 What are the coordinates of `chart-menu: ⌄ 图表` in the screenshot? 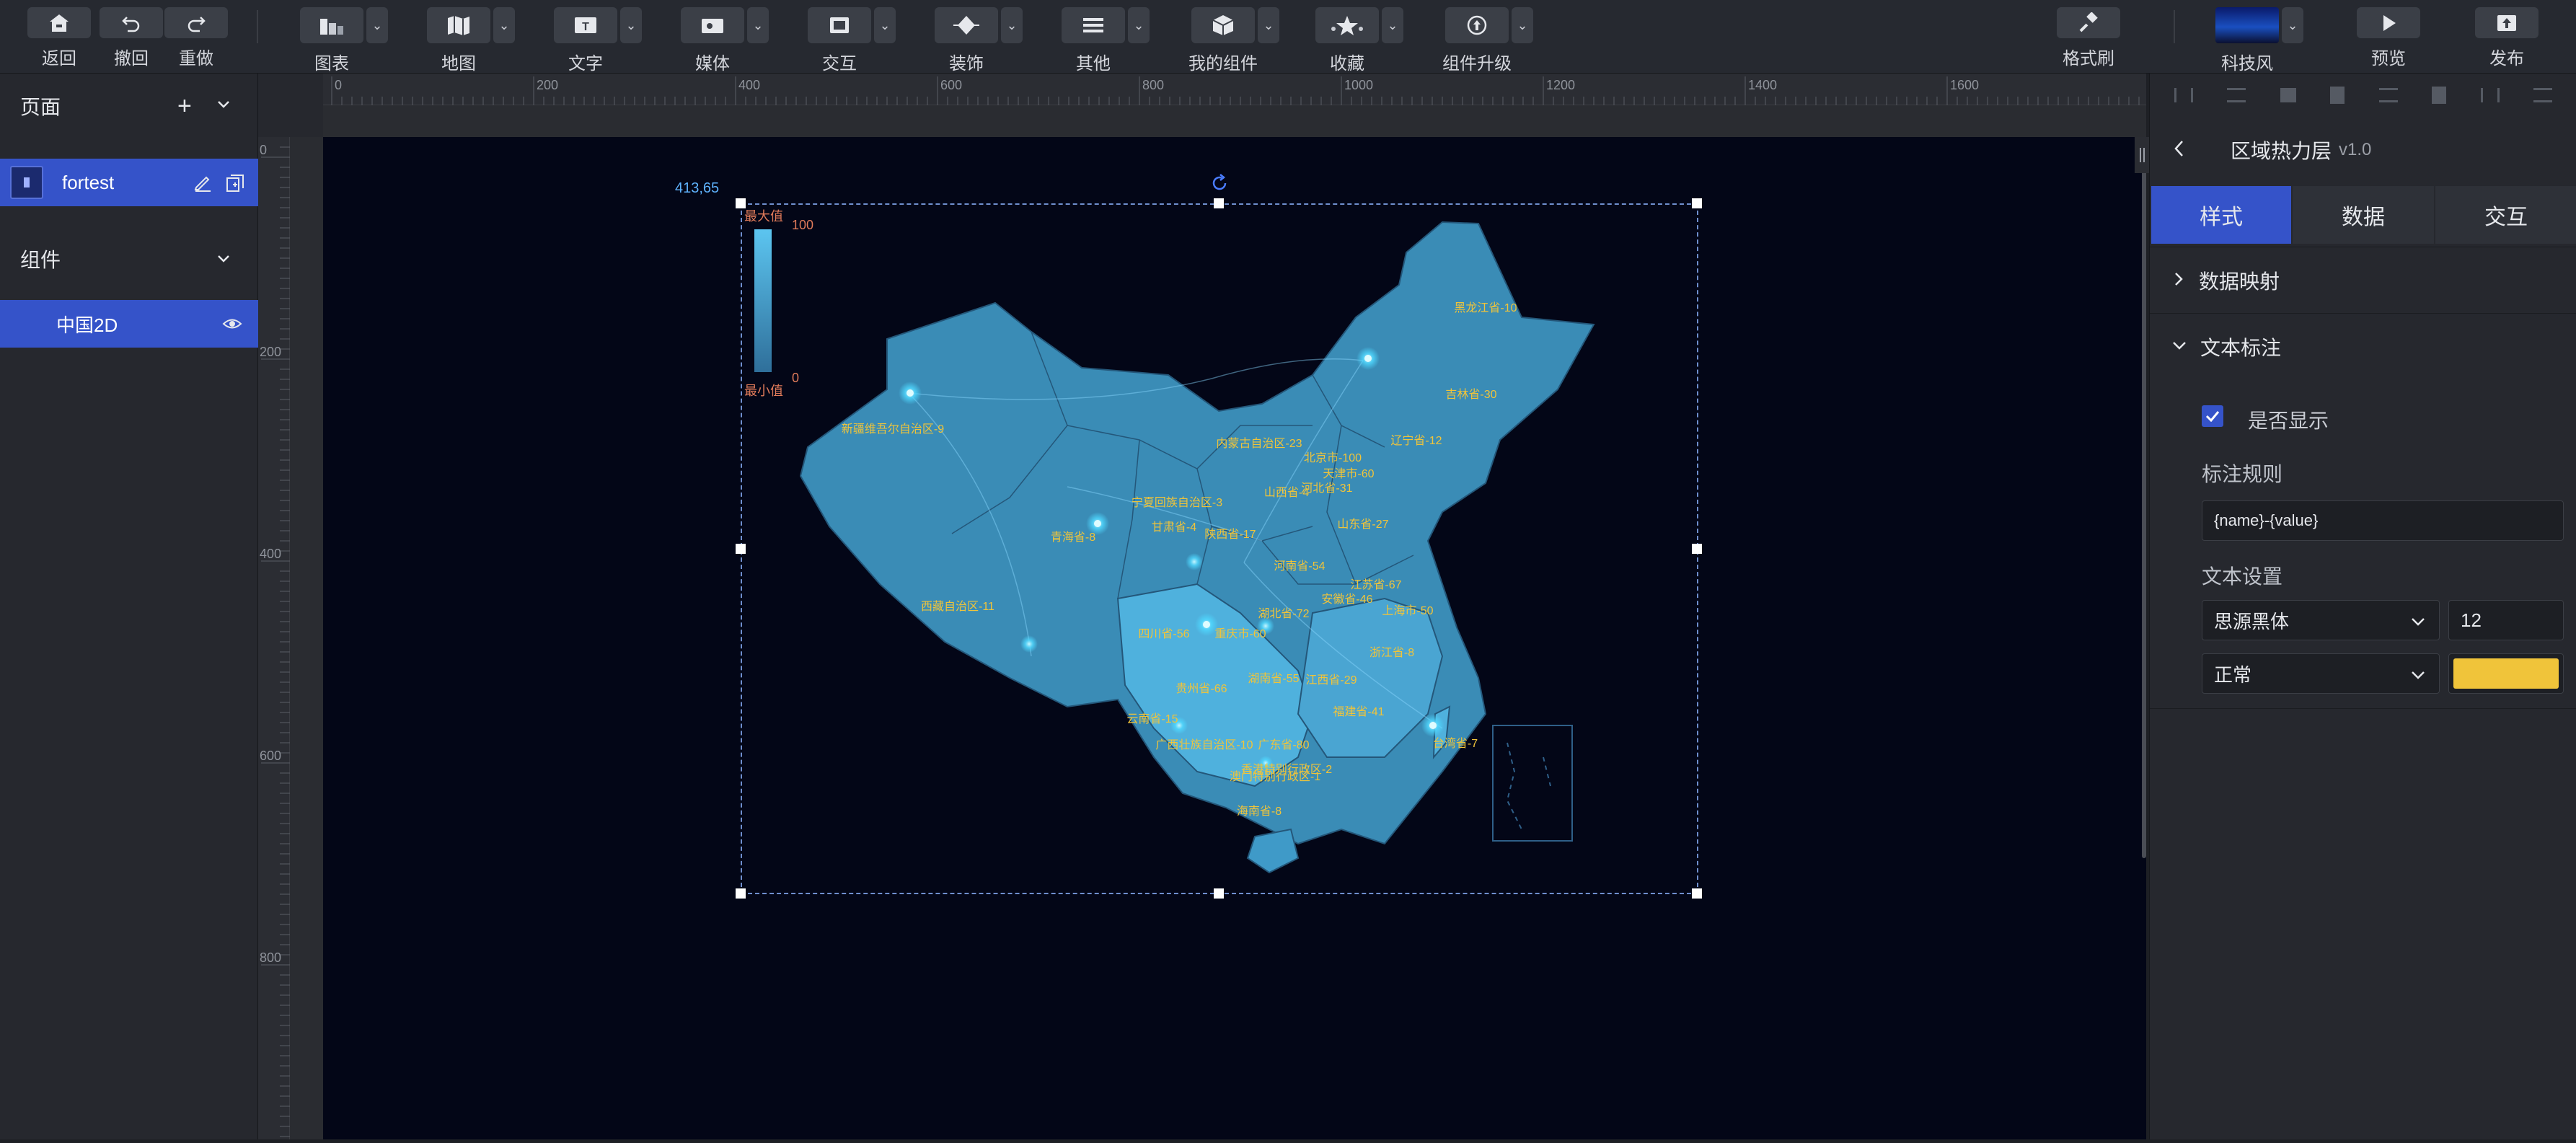 It's located at (344, 40).